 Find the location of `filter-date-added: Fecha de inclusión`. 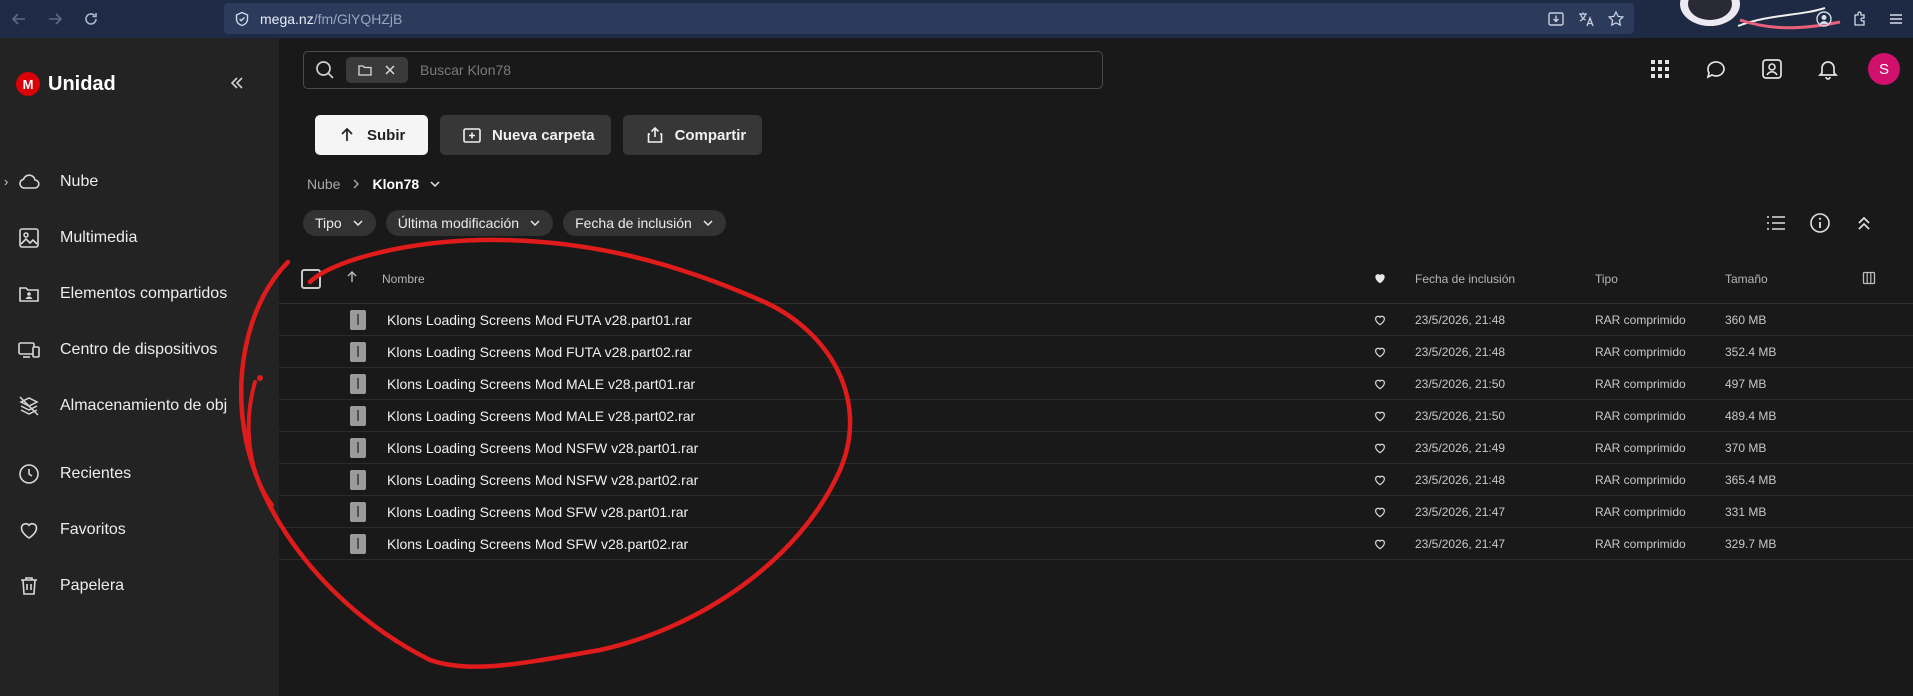

filter-date-added: Fecha de inclusión is located at coordinates (644, 223).